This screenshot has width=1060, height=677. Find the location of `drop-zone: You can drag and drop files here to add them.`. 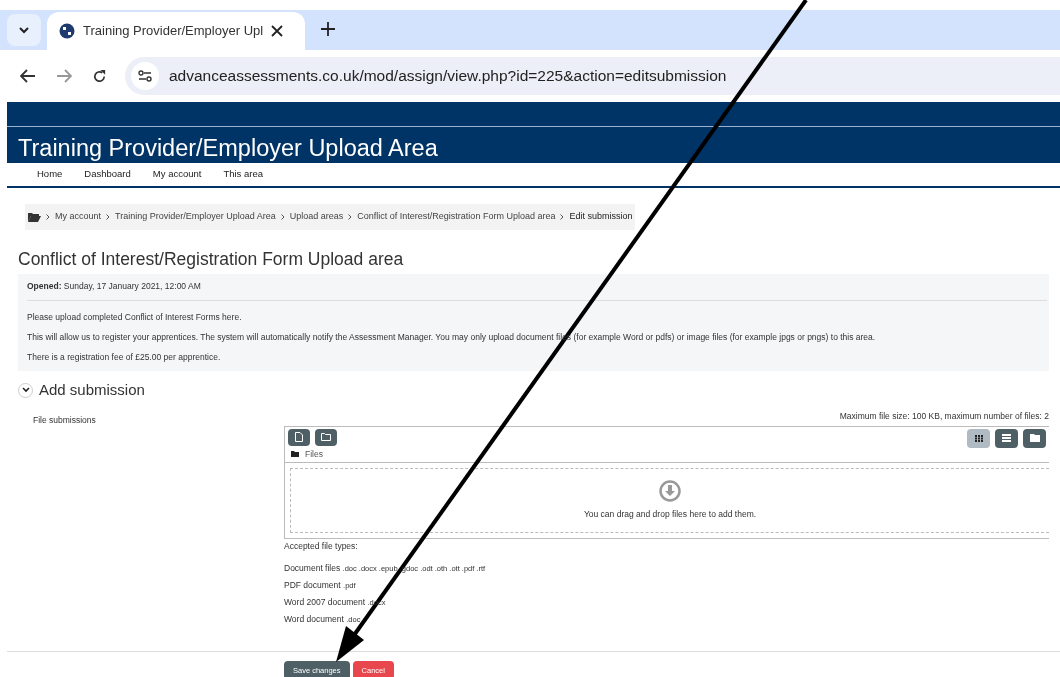

drop-zone: You can drag and drop files here to add them. is located at coordinates (669, 501).